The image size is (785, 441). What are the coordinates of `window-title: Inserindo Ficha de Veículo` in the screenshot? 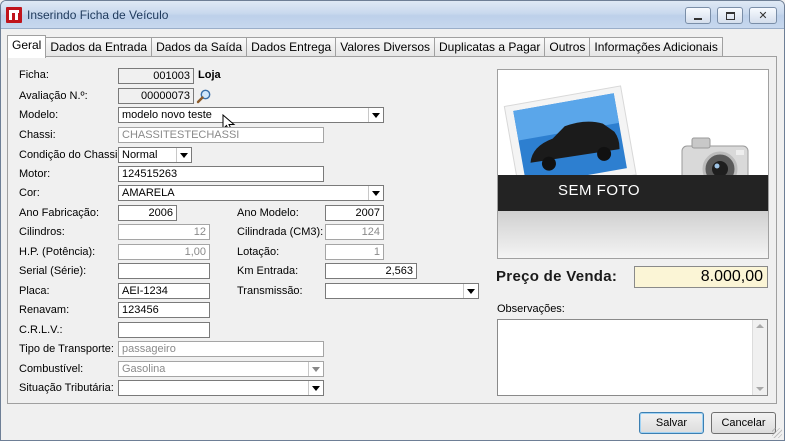 It's located at (98, 15).